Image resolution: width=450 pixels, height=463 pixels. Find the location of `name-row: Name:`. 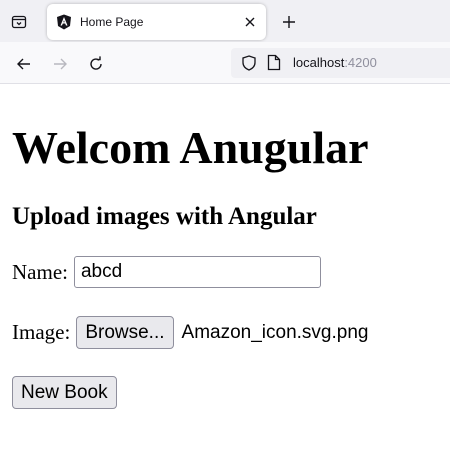

name-row: Name: is located at coordinates (225, 272).